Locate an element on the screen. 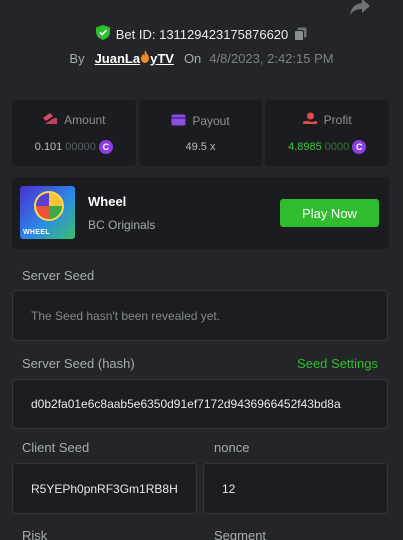 This screenshot has width=403, height=540. payout-label: Payout is located at coordinates (211, 121).